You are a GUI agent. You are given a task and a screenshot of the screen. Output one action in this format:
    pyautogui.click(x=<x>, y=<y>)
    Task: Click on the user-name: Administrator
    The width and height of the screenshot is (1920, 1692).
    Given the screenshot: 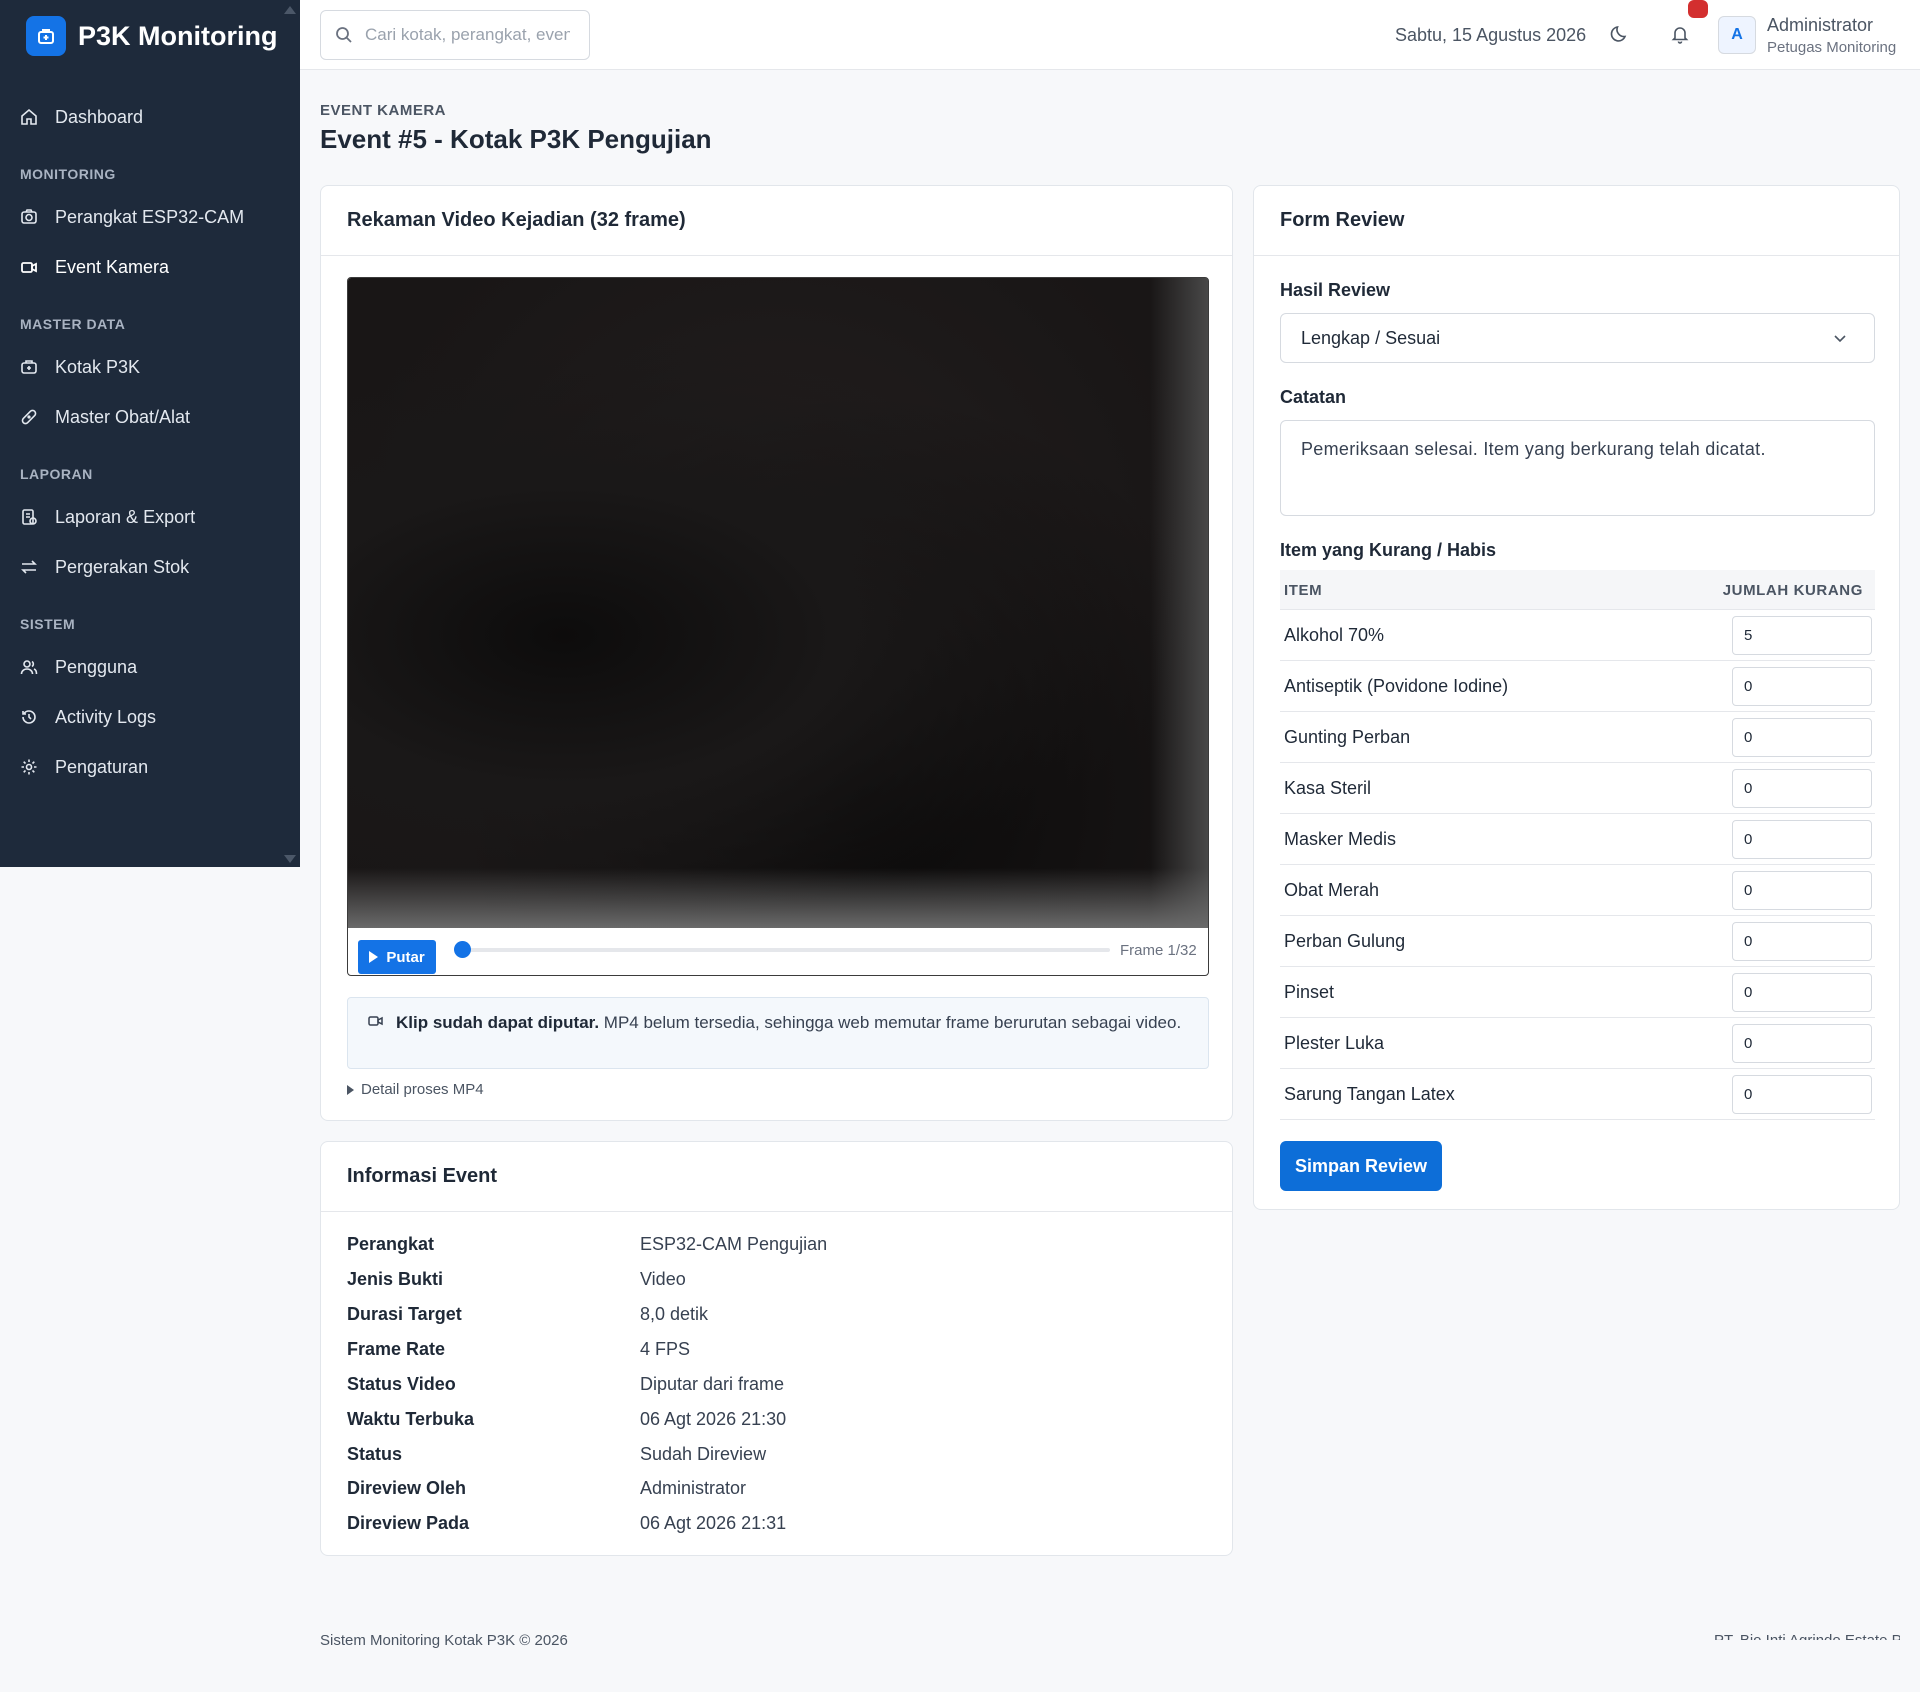 What is the action you would take?
    pyautogui.click(x=1820, y=25)
    